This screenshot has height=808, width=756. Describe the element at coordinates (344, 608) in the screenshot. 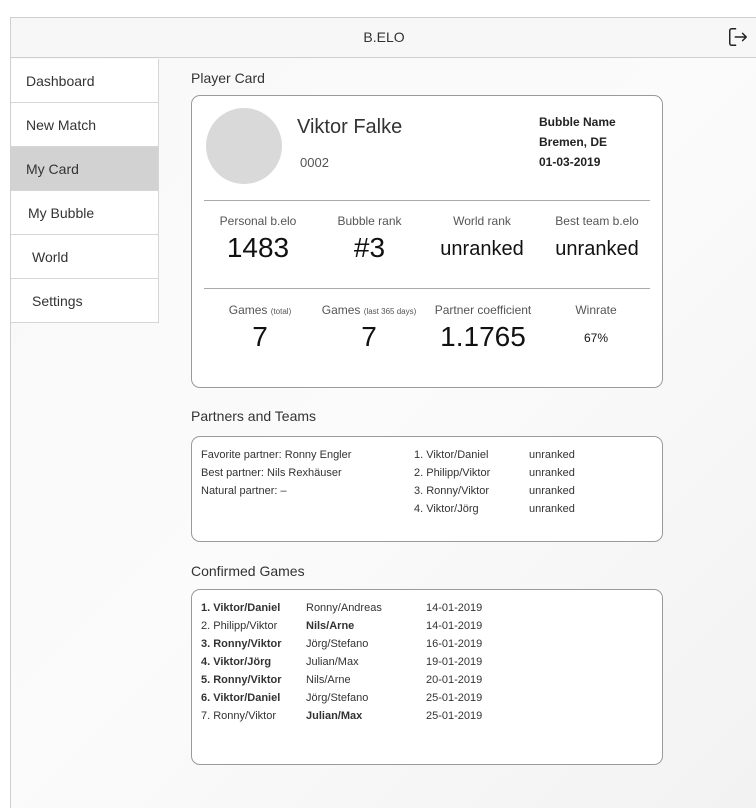

I see `game-opponent: Ronny/Andreas` at that location.